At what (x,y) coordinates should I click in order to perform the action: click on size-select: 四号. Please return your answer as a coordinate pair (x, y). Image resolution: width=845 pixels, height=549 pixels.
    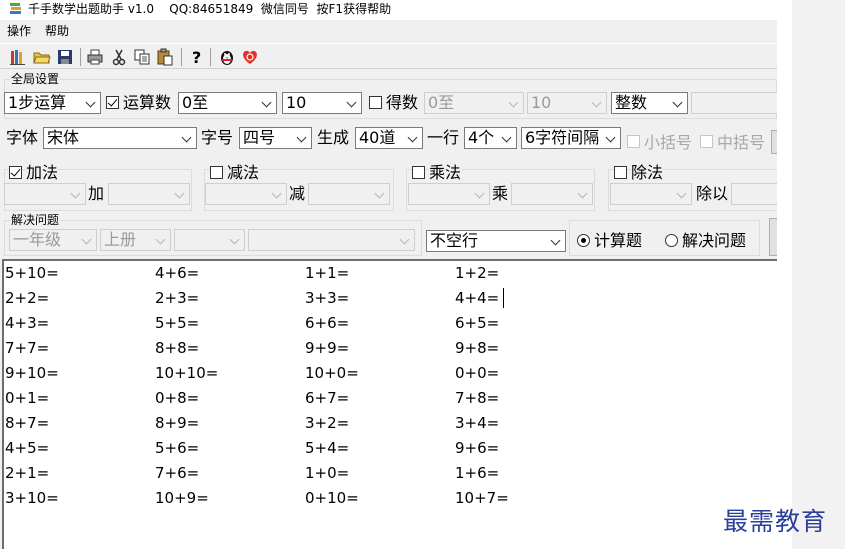
    Looking at the image, I should click on (275, 138).